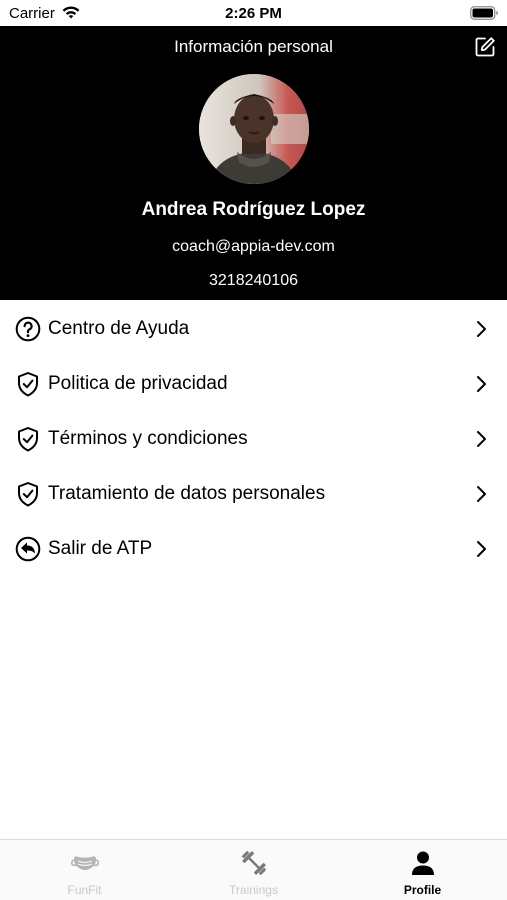 The image size is (507, 900). I want to click on menu-item-label: Tratamiento de datos personales, so click(187, 493).